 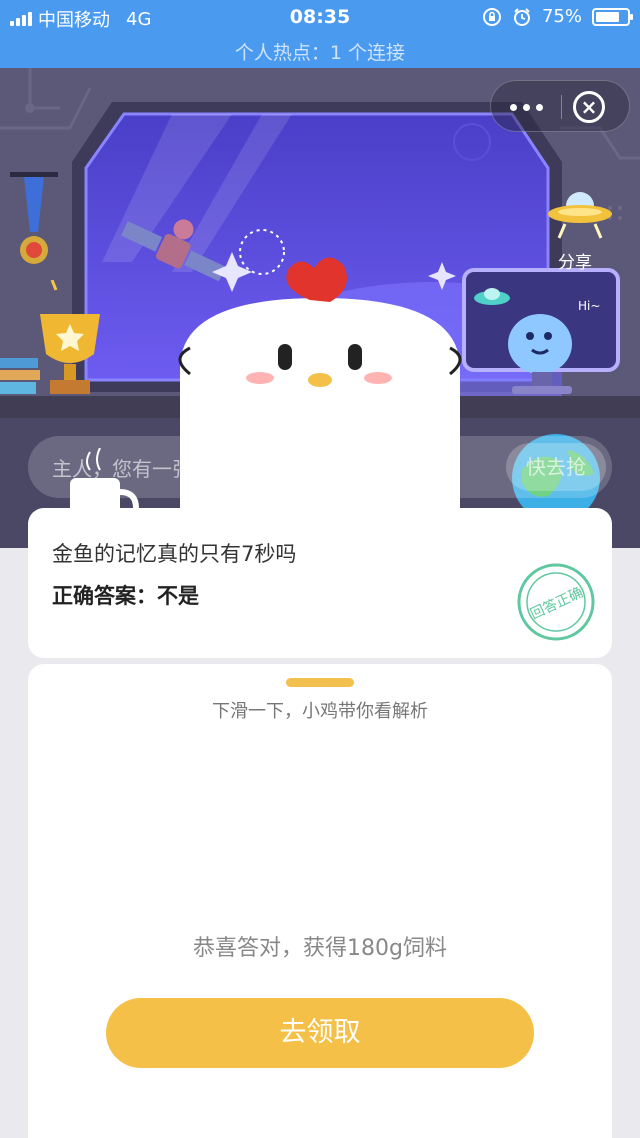 I want to click on drag-handle, so click(x=320, y=682).